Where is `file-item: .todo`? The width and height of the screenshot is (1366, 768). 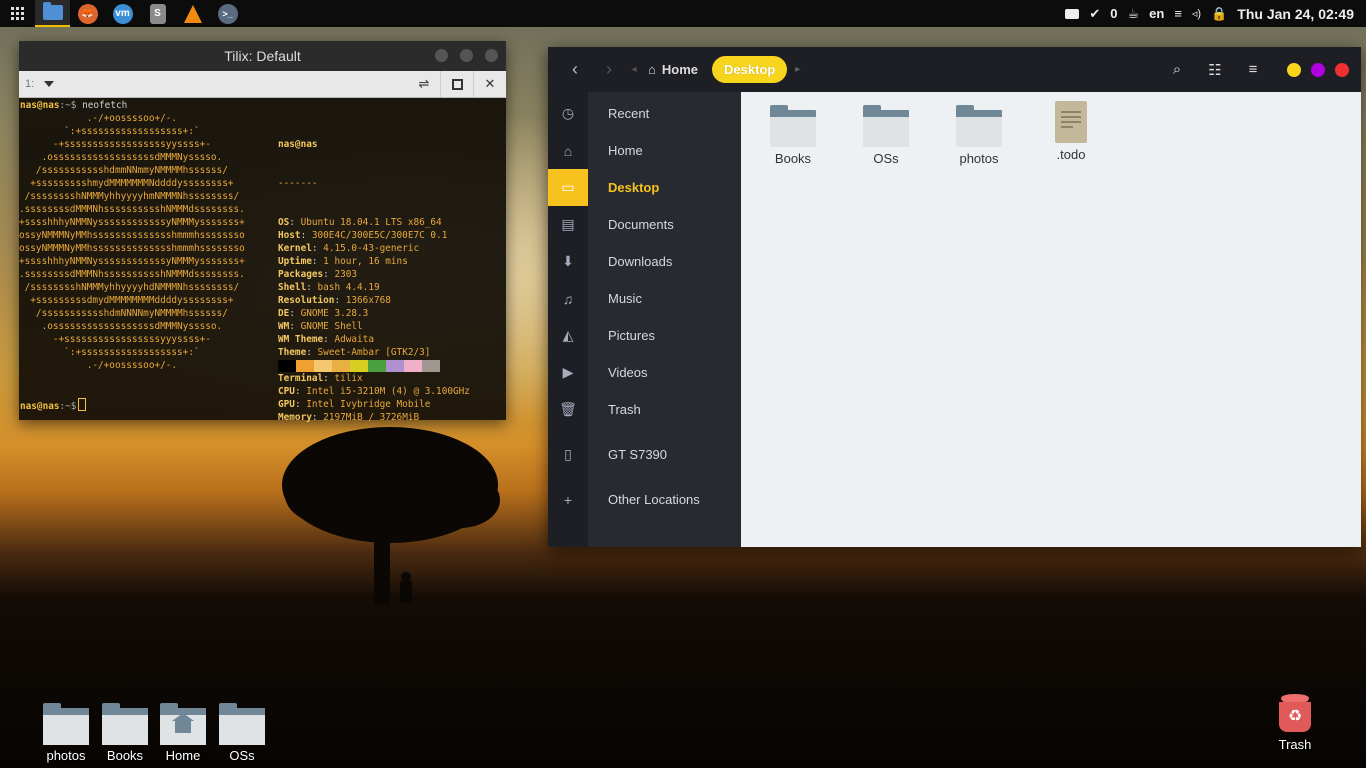
file-item: .todo is located at coordinates (1071, 131).